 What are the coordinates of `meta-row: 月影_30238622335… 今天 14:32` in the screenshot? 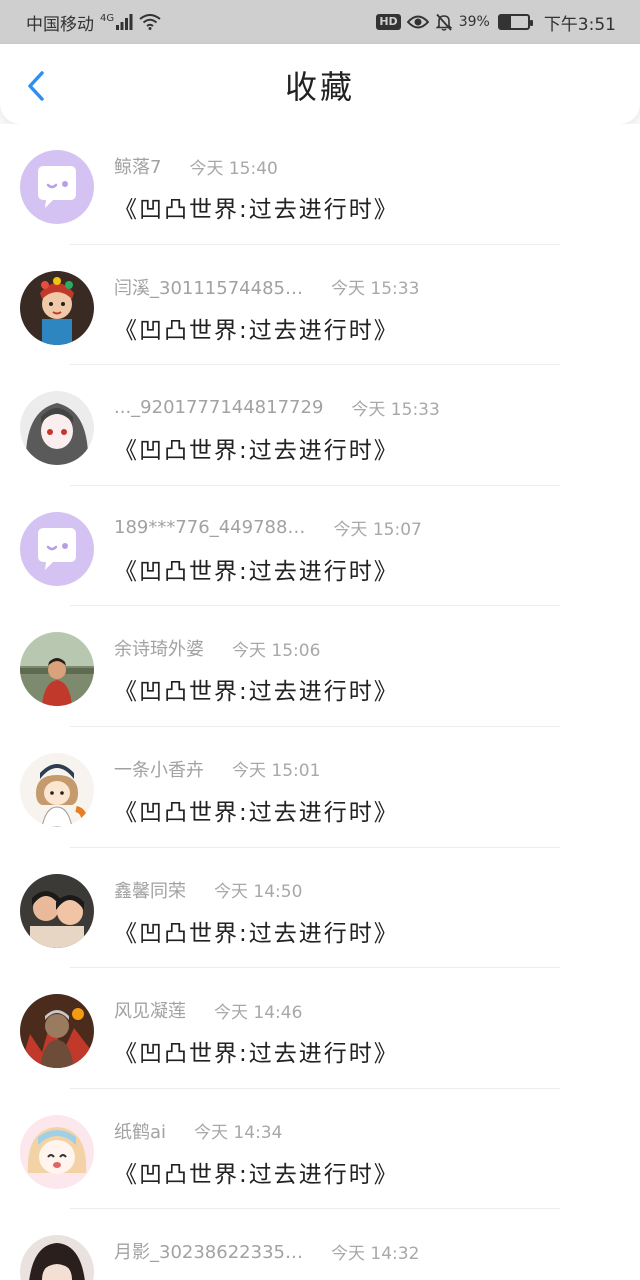 It's located at (266, 1251).